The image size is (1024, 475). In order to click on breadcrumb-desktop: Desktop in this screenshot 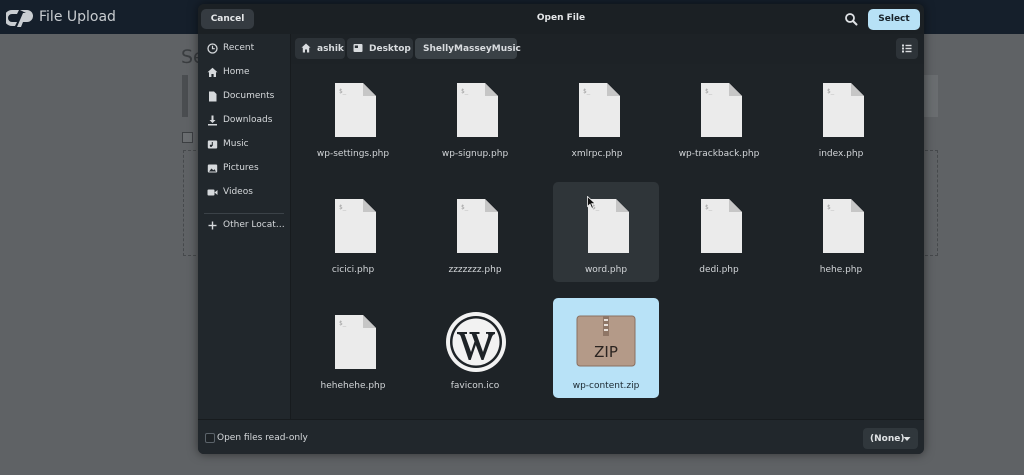, I will do `click(380, 48)`.